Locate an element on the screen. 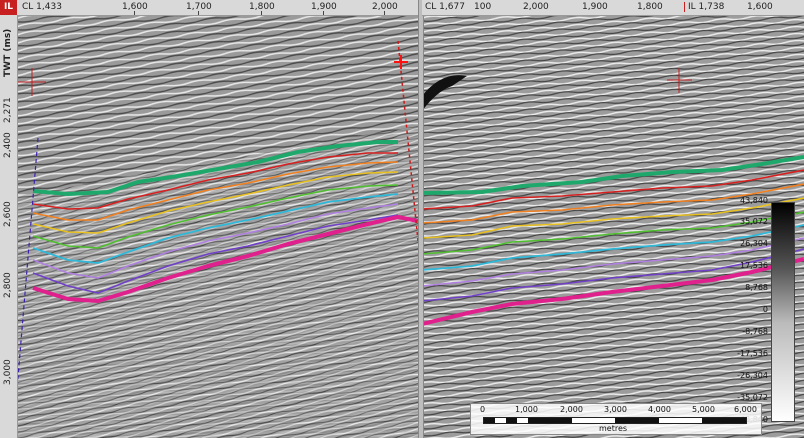  axis-label: 2,800 is located at coordinates (8, 285).